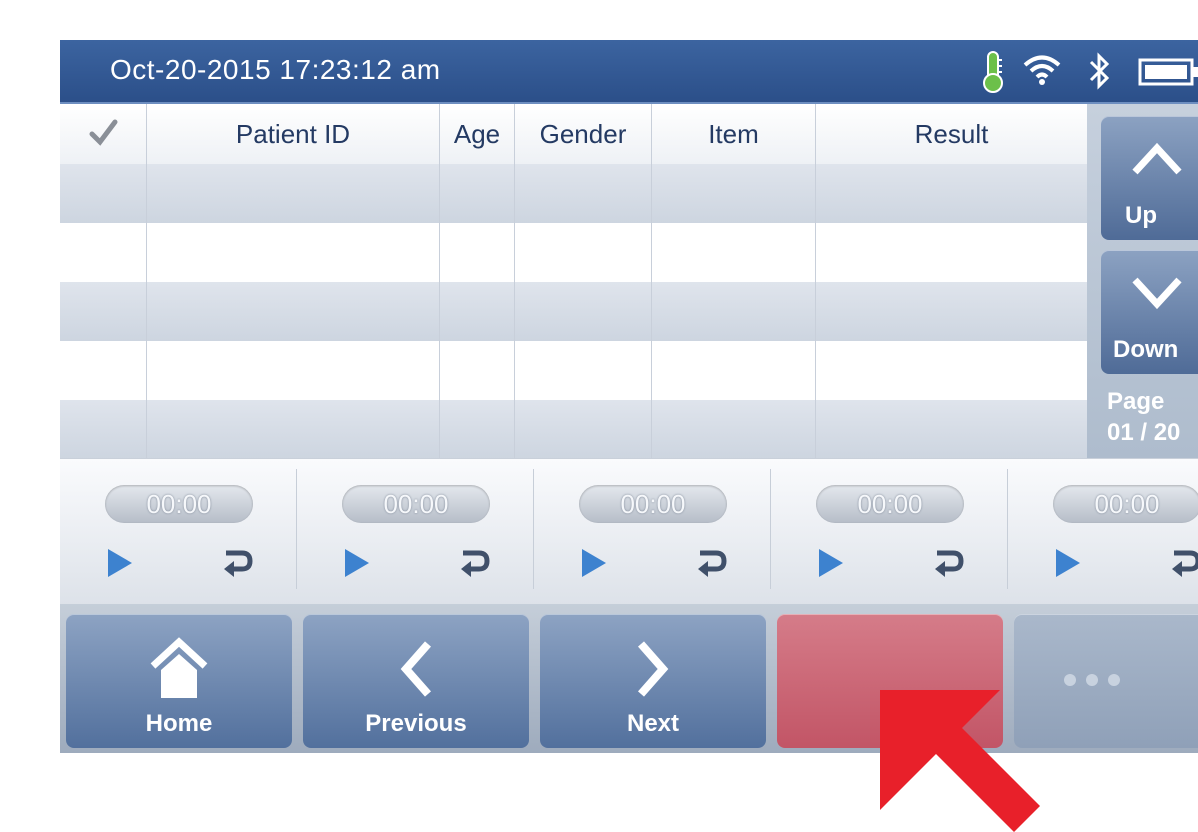  I want to click on table-header: Patient ID Age Gender Item Result, so click(573, 134).